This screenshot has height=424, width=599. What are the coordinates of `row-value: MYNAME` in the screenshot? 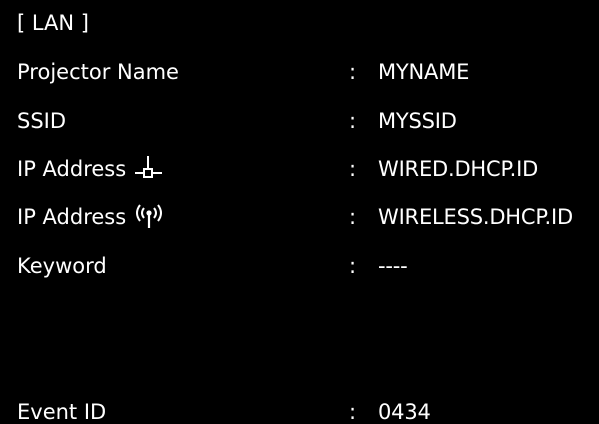 It's located at (424, 72).